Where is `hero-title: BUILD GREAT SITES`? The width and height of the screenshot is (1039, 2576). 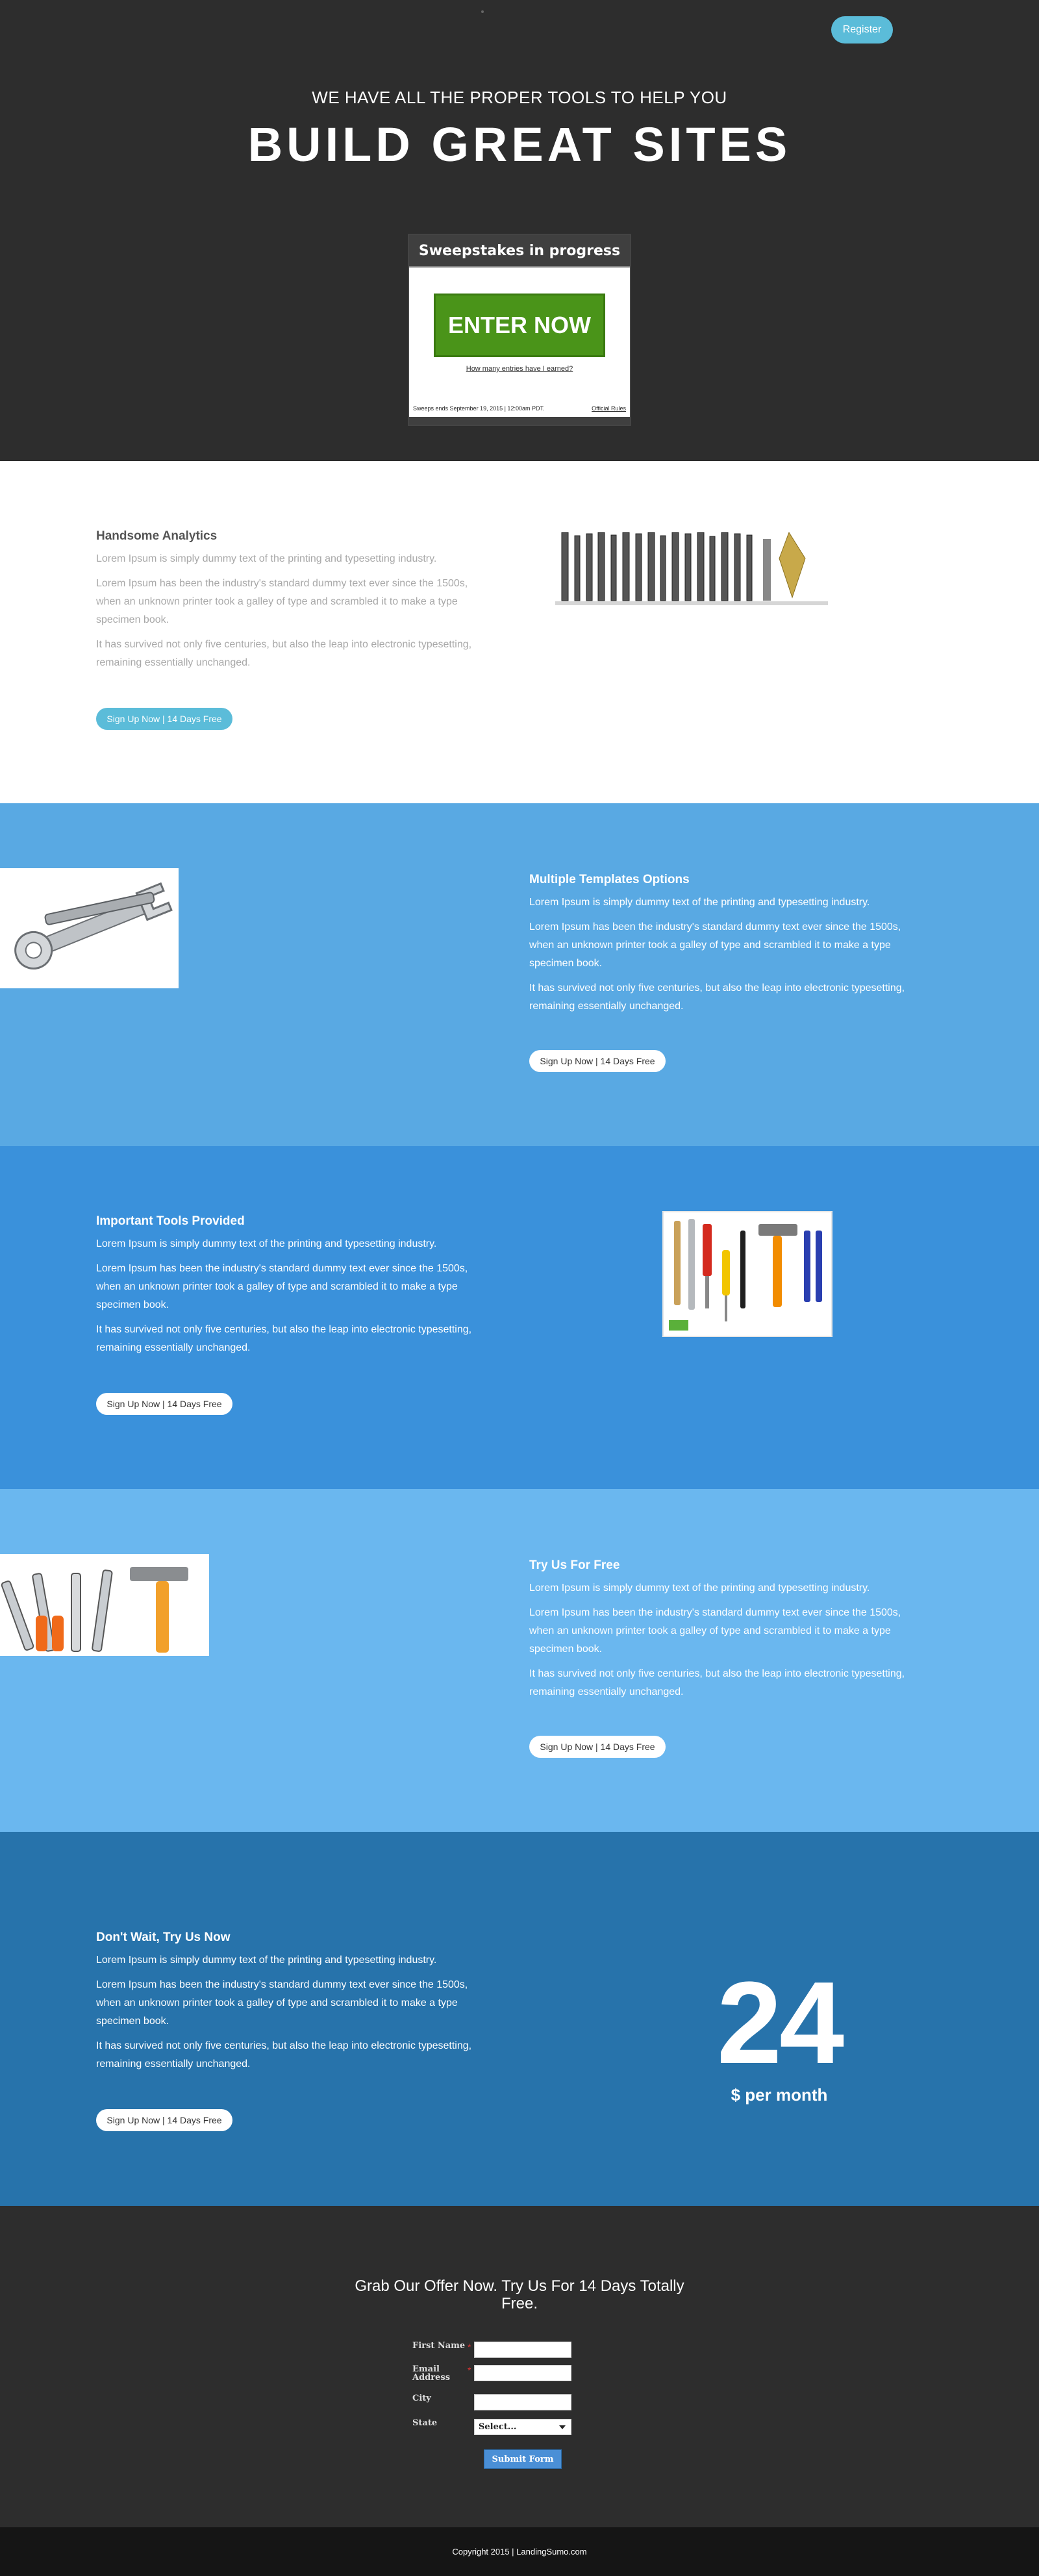 hero-title: BUILD GREAT SITES is located at coordinates (519, 144).